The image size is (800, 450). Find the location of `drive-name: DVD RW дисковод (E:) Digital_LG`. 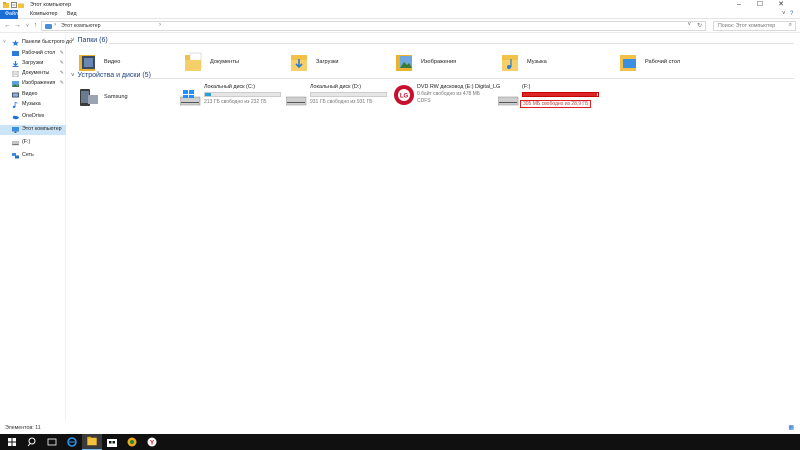

drive-name: DVD RW дисковод (E:) Digital_LG is located at coordinates (459, 87).